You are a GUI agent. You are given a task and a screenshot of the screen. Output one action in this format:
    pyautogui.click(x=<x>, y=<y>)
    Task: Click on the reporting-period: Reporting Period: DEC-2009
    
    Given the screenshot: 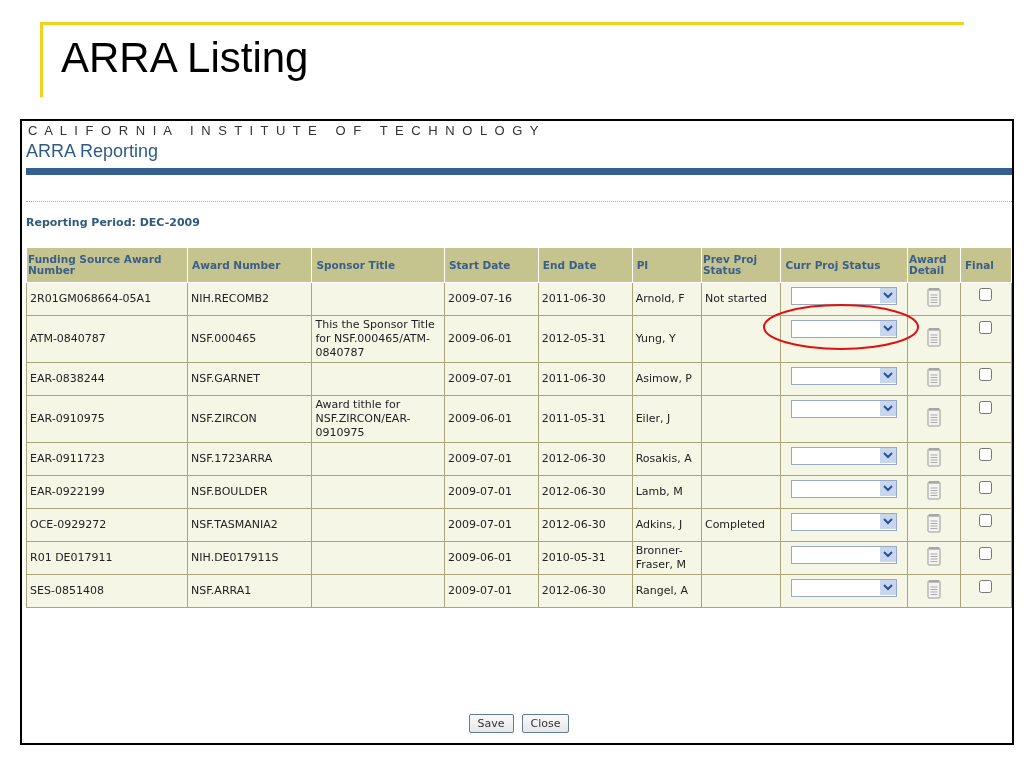 What is the action you would take?
    pyautogui.click(x=113, y=222)
    